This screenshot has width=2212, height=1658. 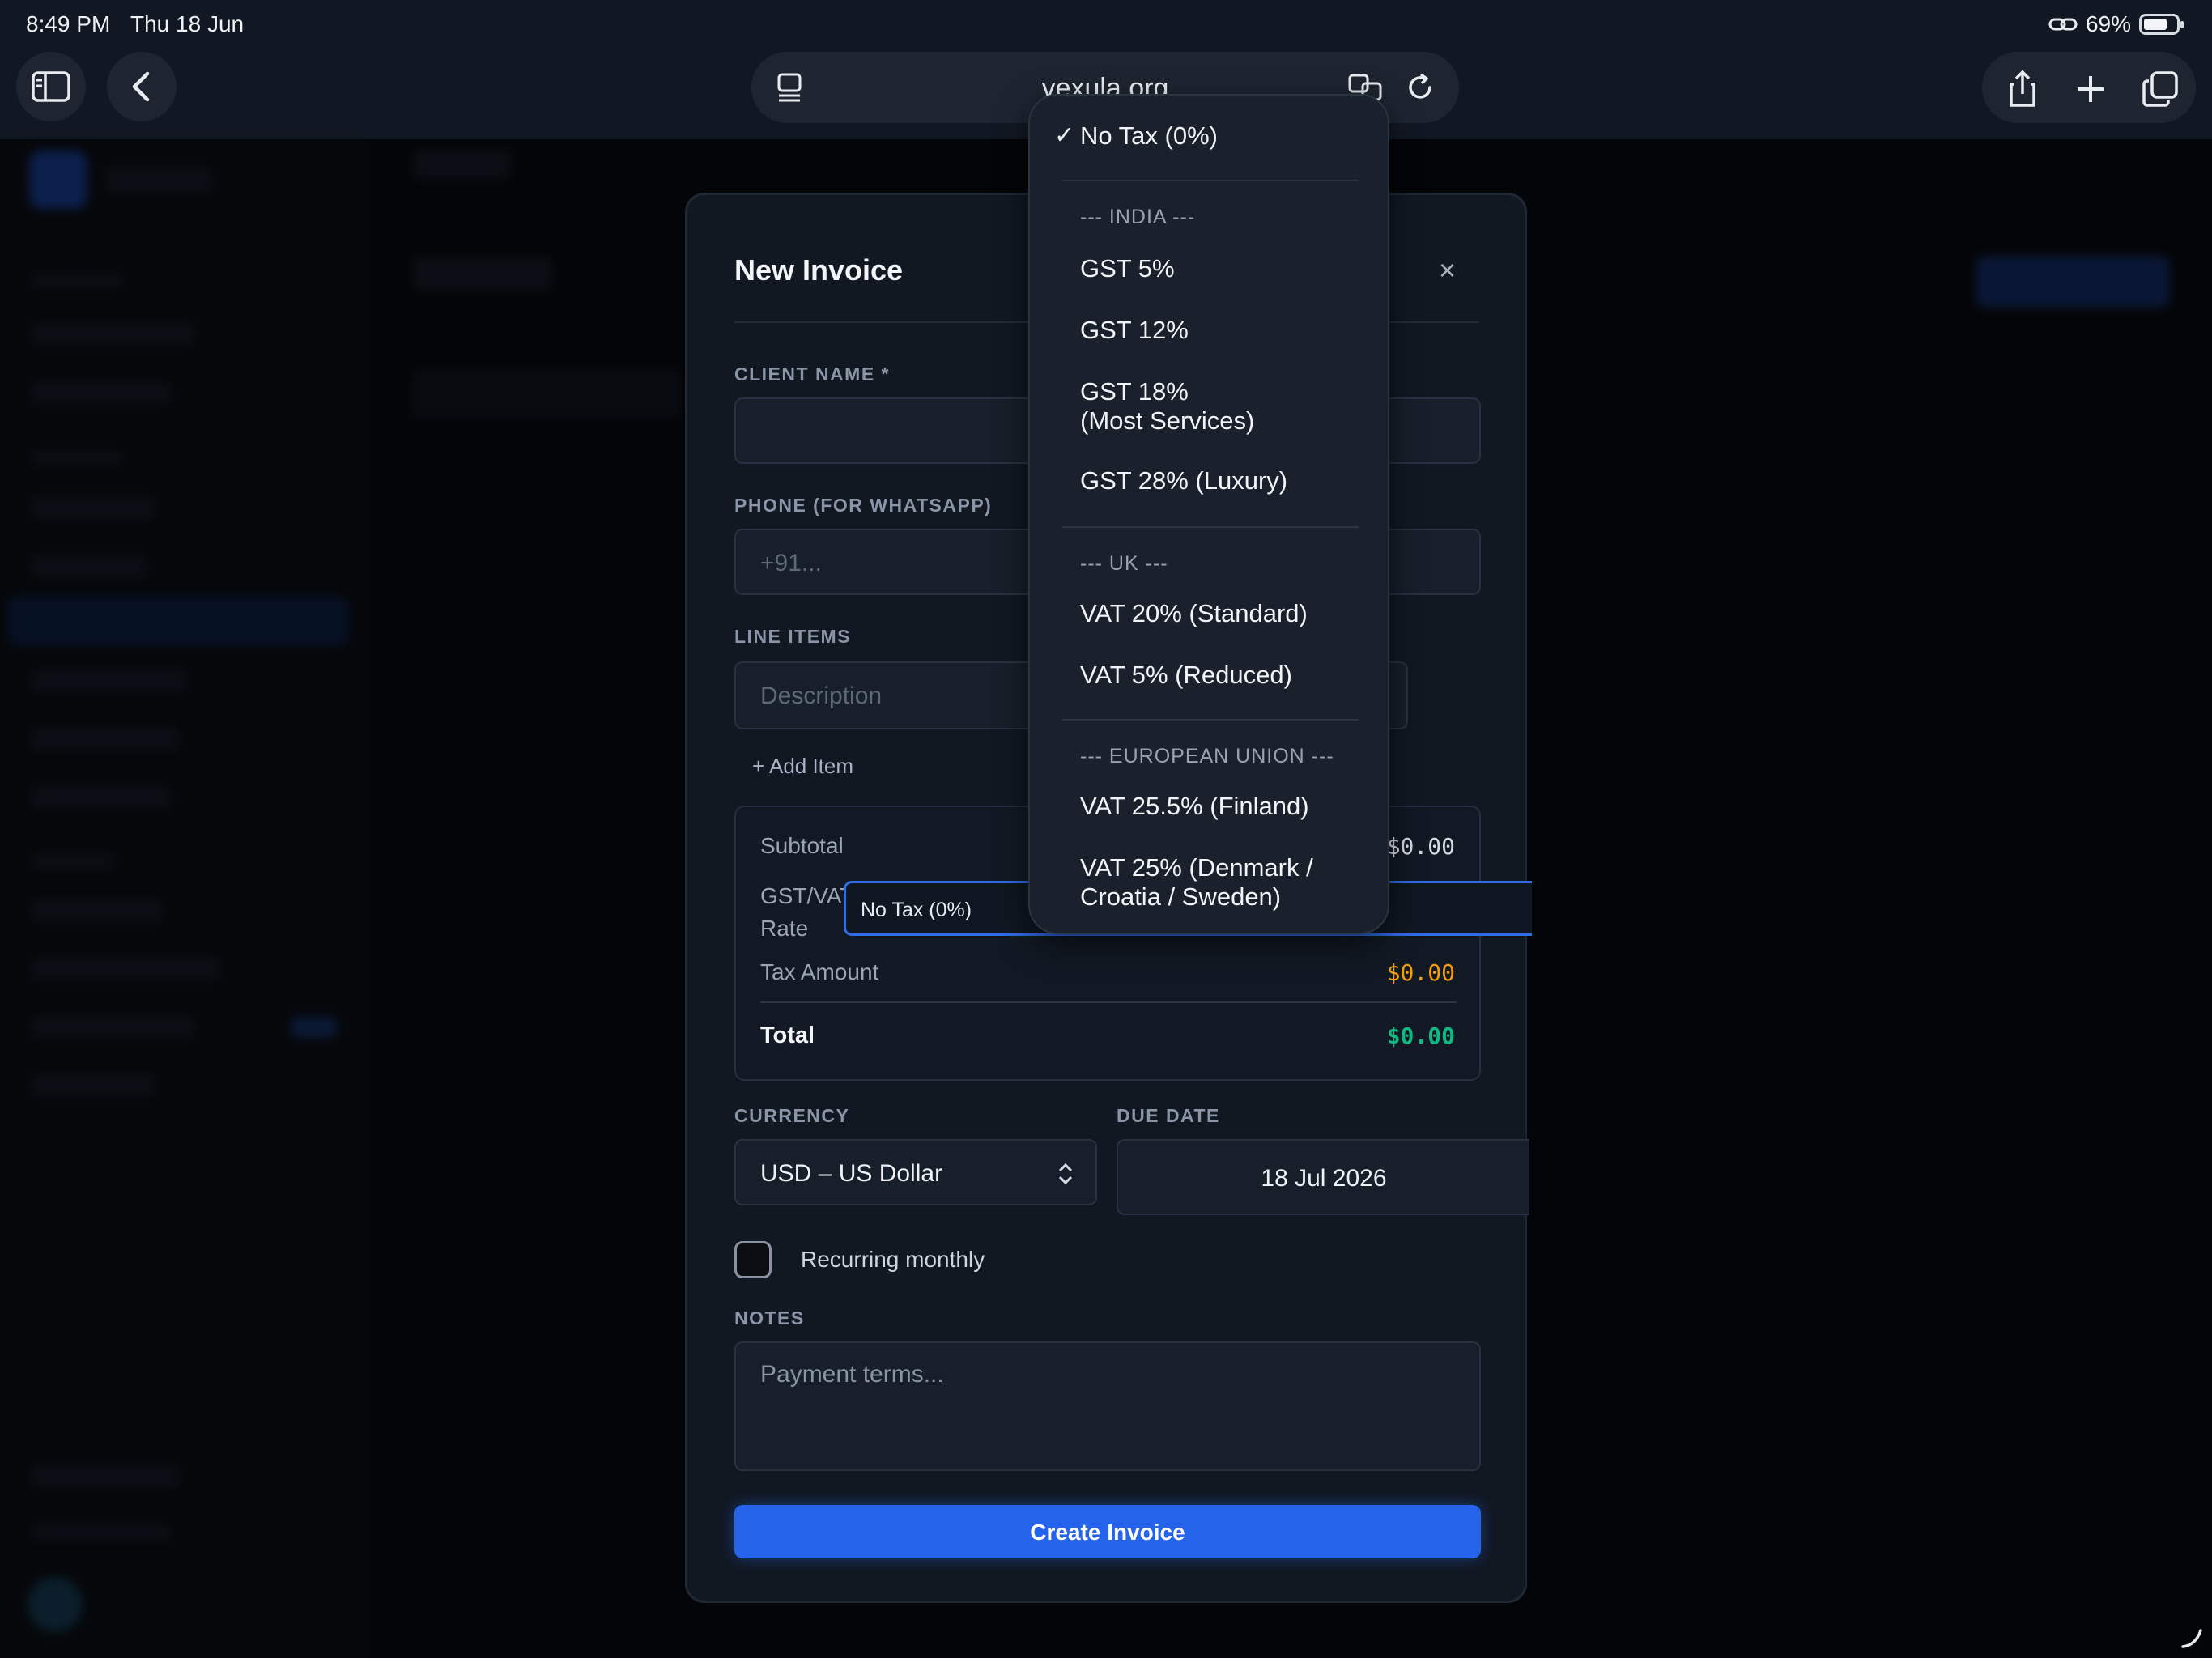 I want to click on due-date-input: 18 Jul 2026, so click(x=1323, y=1177).